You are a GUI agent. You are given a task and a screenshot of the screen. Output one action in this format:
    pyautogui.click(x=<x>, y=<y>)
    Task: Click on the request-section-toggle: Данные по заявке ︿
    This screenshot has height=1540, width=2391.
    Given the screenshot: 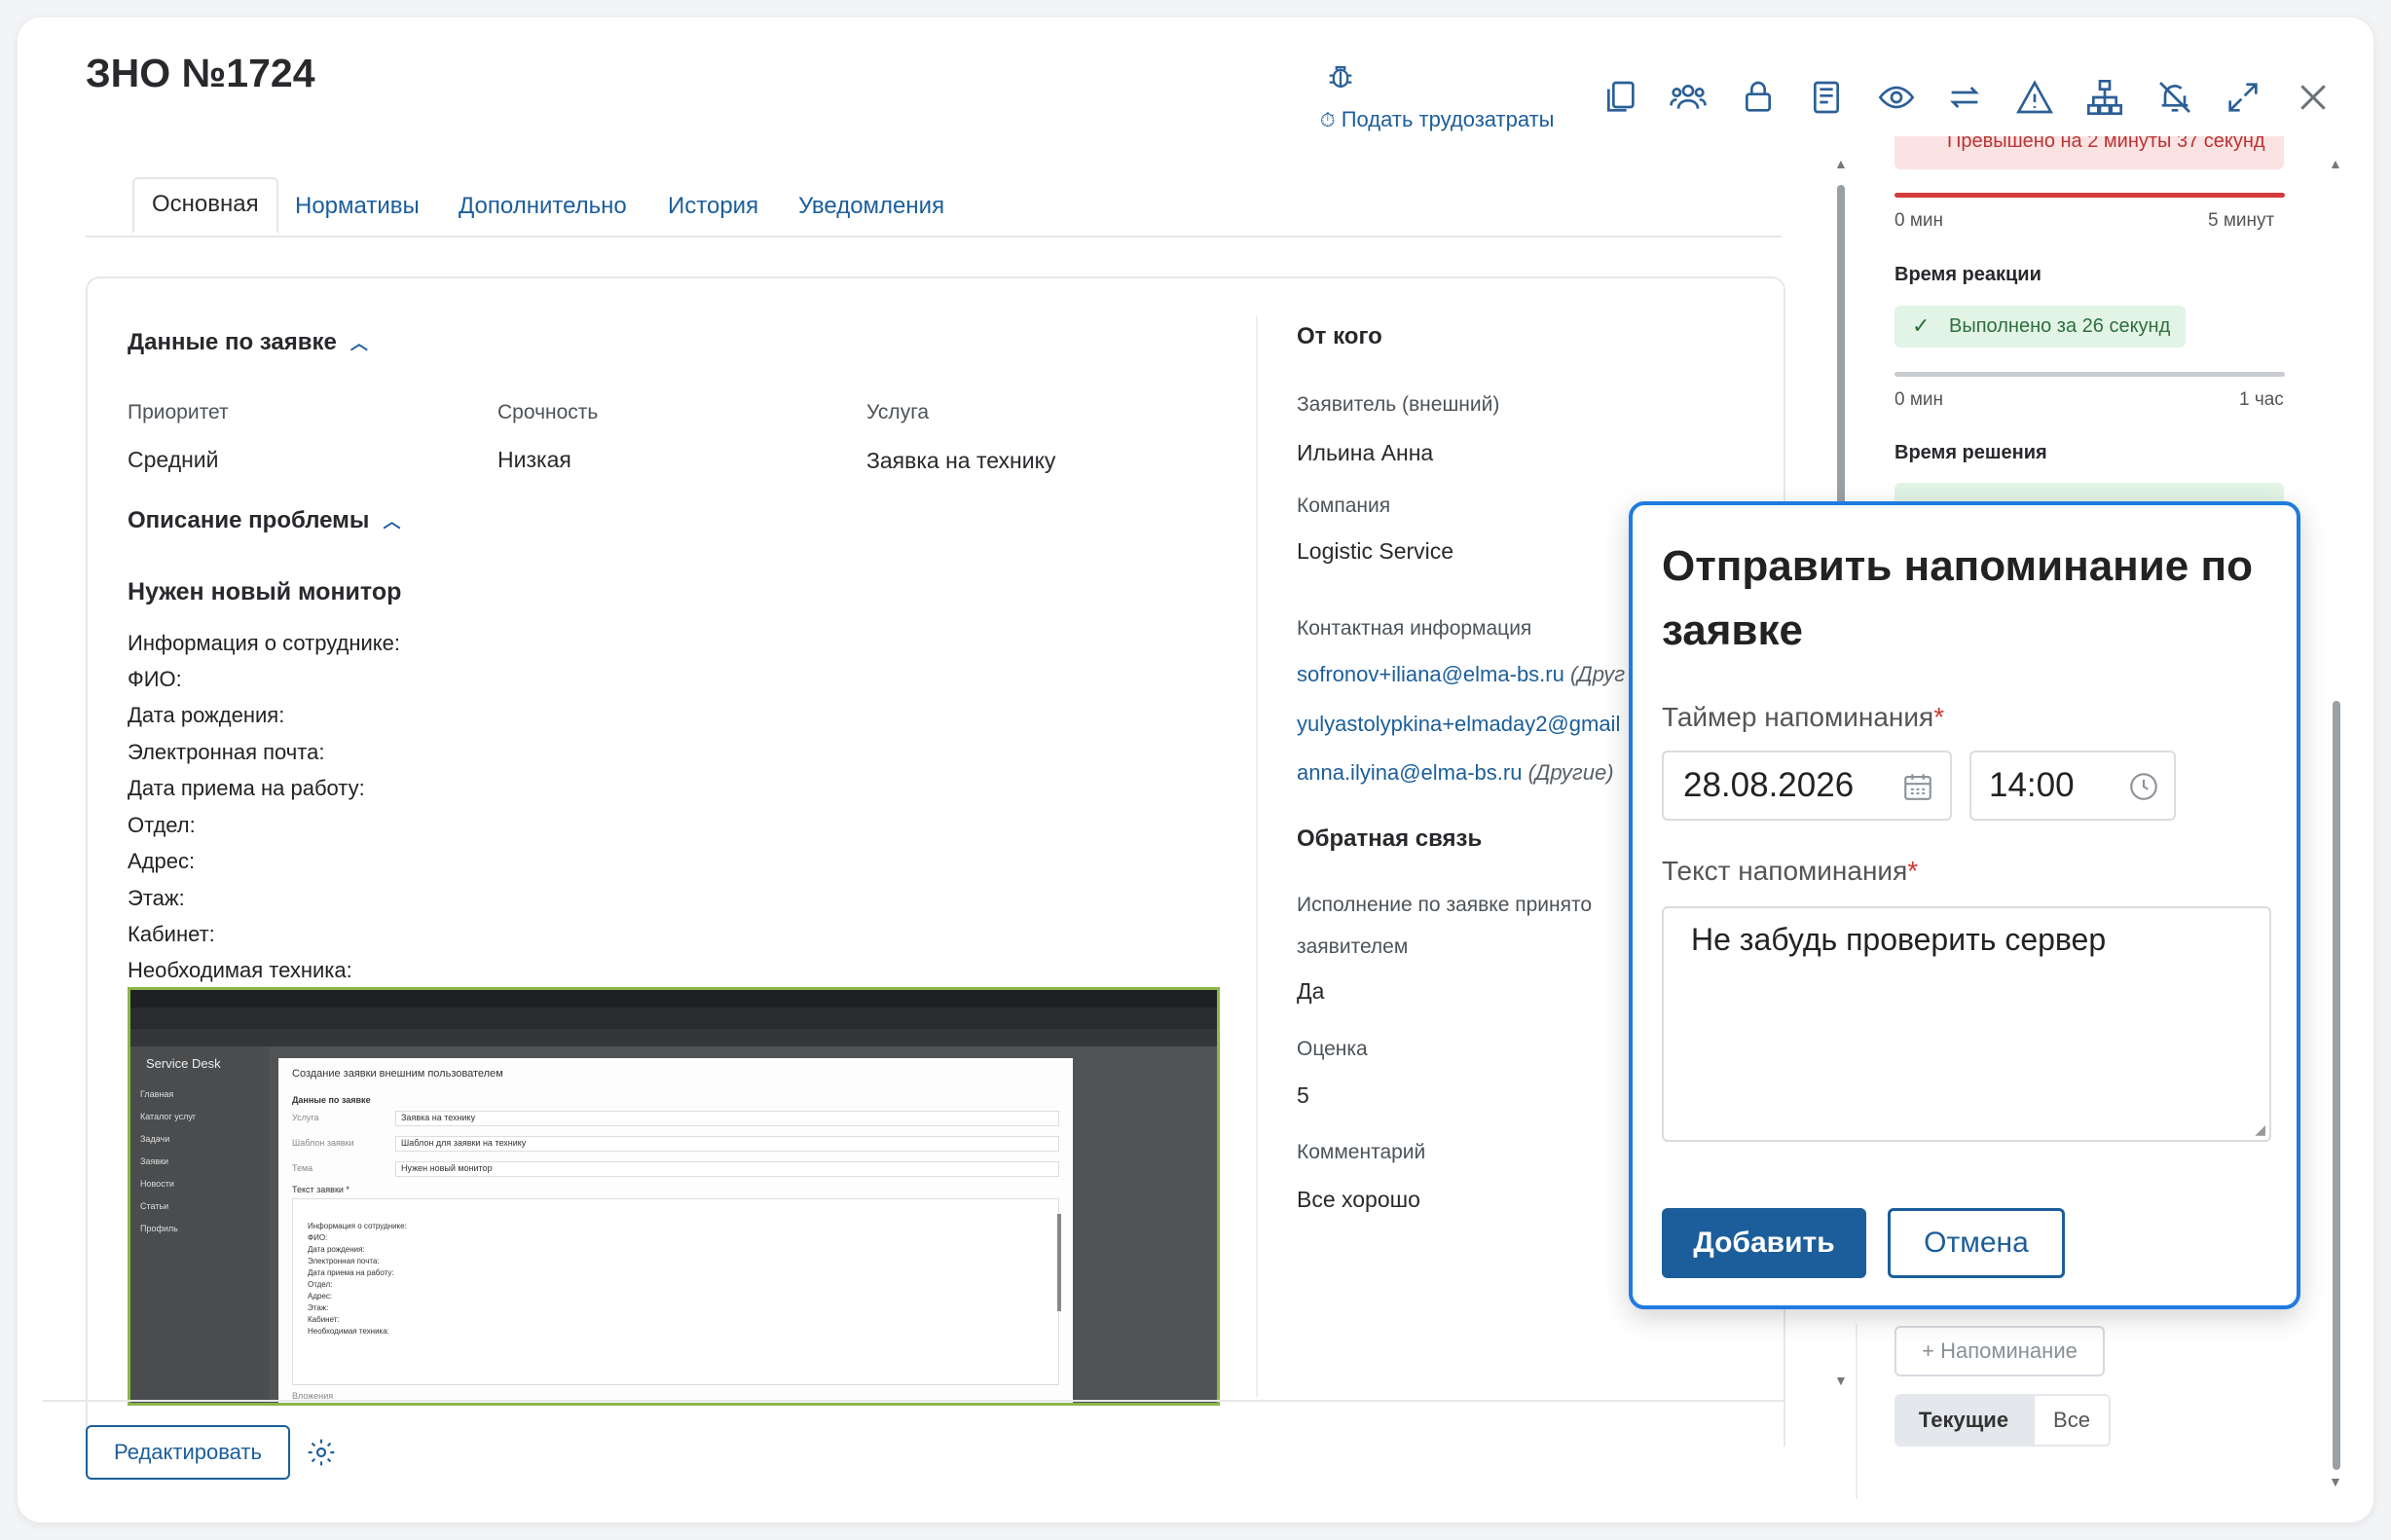 What is the action you would take?
    pyautogui.click(x=248, y=342)
    